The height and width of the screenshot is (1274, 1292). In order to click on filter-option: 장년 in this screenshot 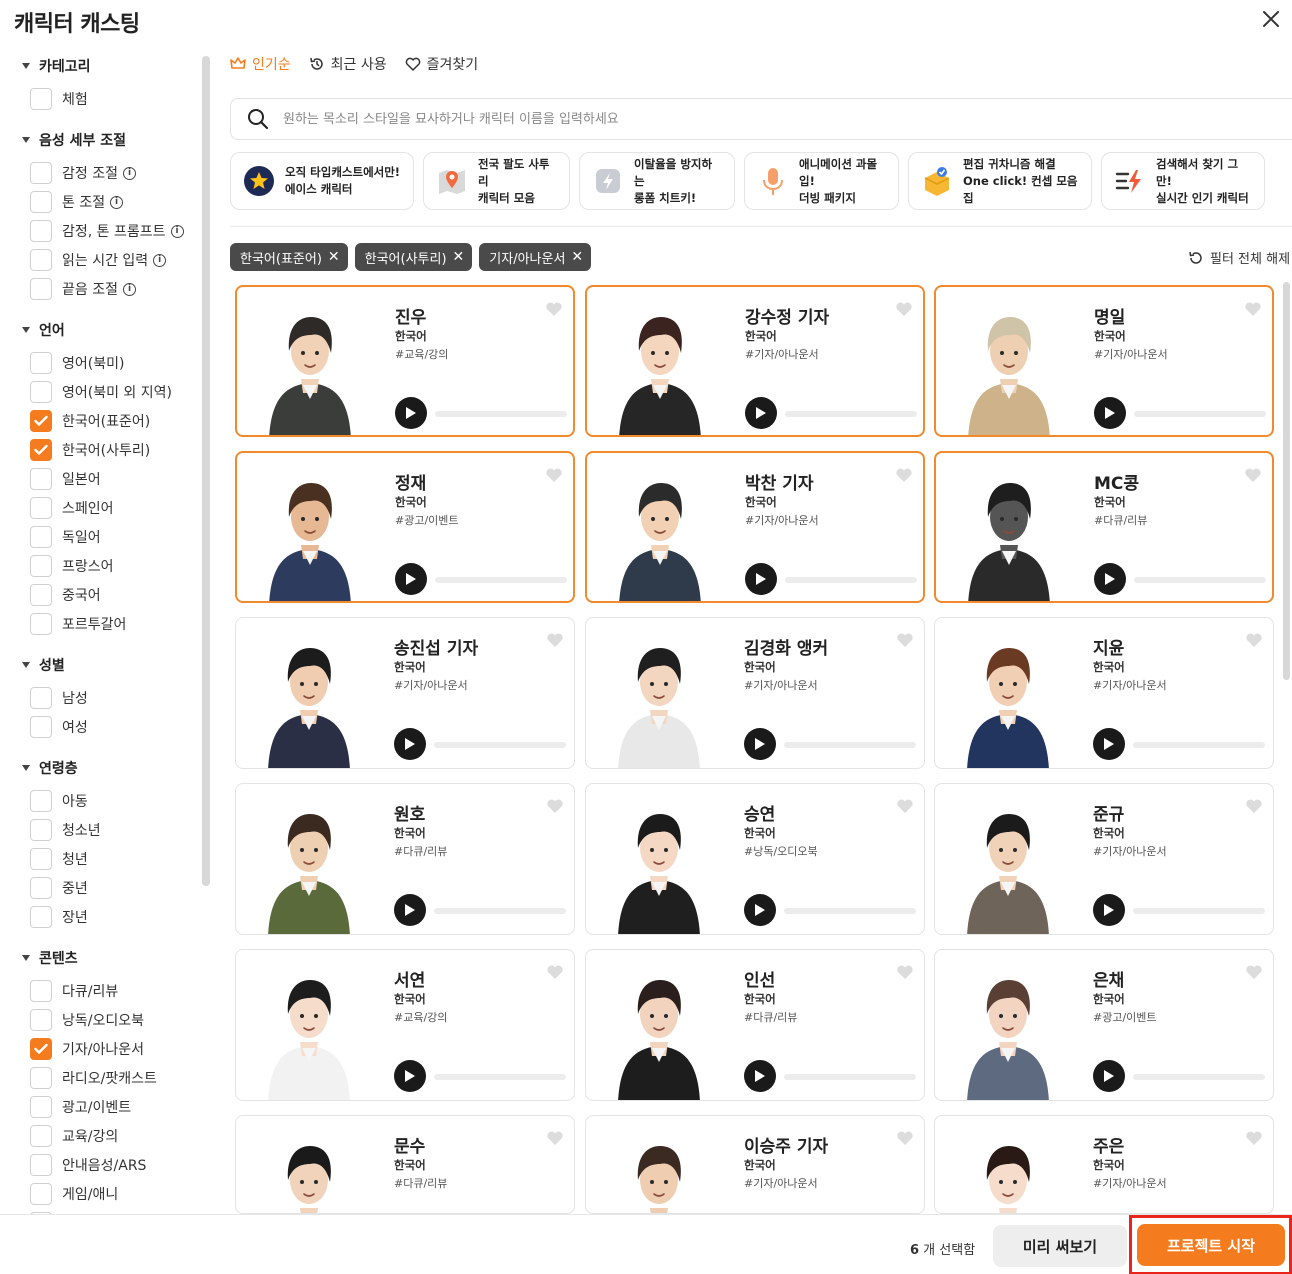, I will do `click(59, 917)`.